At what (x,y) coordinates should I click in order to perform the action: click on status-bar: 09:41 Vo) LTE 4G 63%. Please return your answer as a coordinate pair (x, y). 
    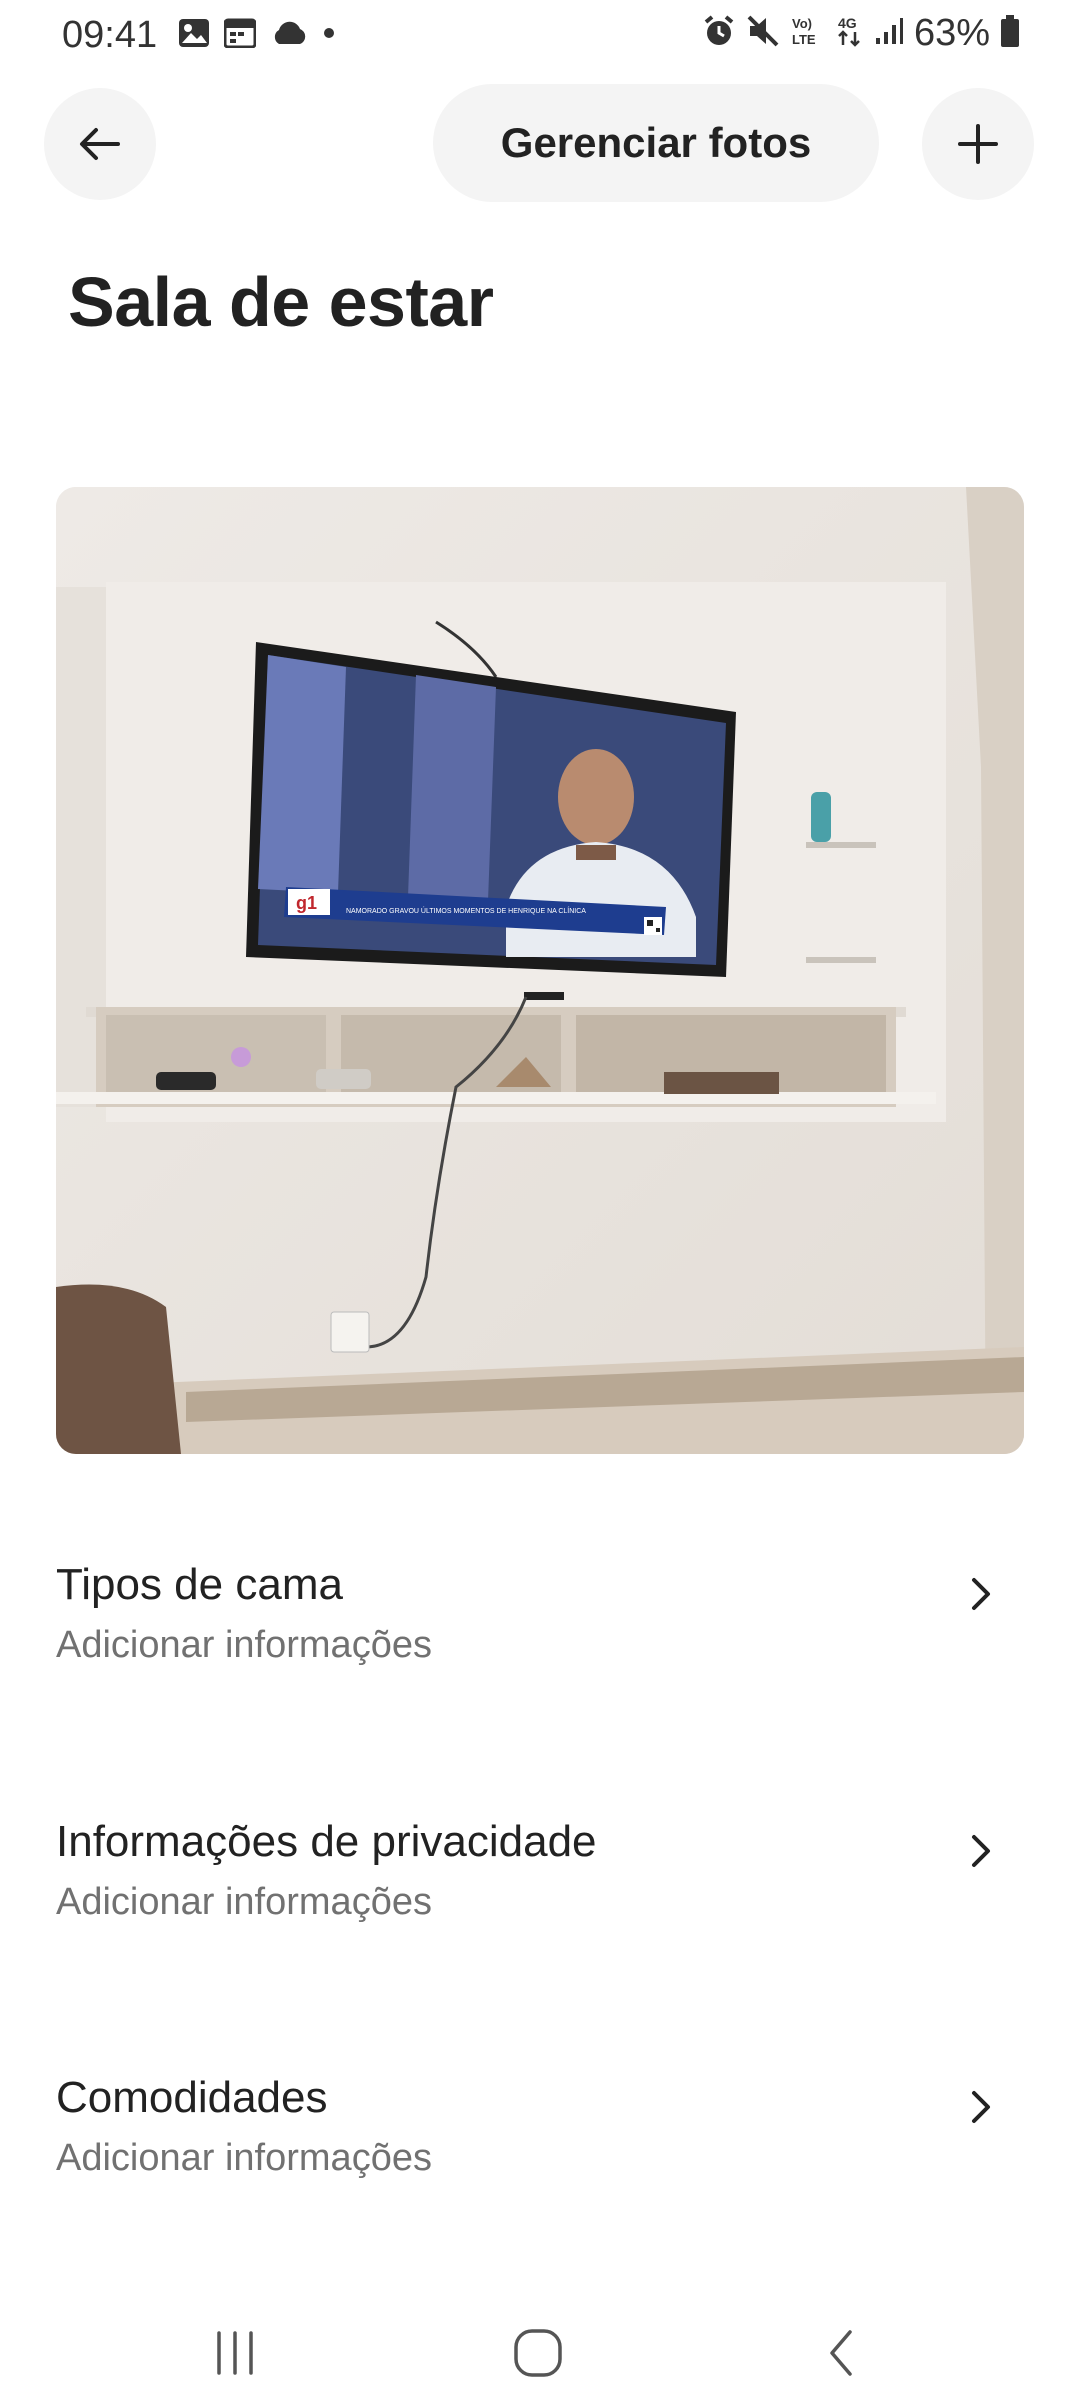
    Looking at the image, I should click on (540, 36).